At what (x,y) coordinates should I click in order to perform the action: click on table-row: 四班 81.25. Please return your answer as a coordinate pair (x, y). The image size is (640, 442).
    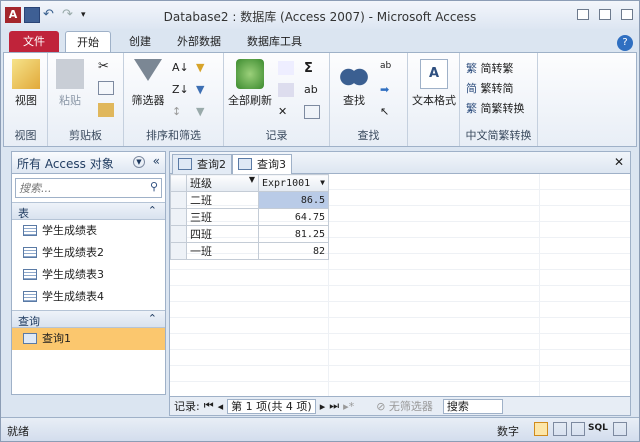
    Looking at the image, I should click on (249, 234).